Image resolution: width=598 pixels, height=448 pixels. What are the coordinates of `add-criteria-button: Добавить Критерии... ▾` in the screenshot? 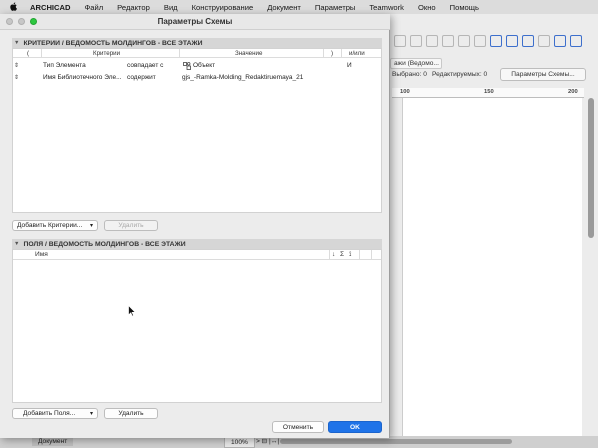 It's located at (55, 225).